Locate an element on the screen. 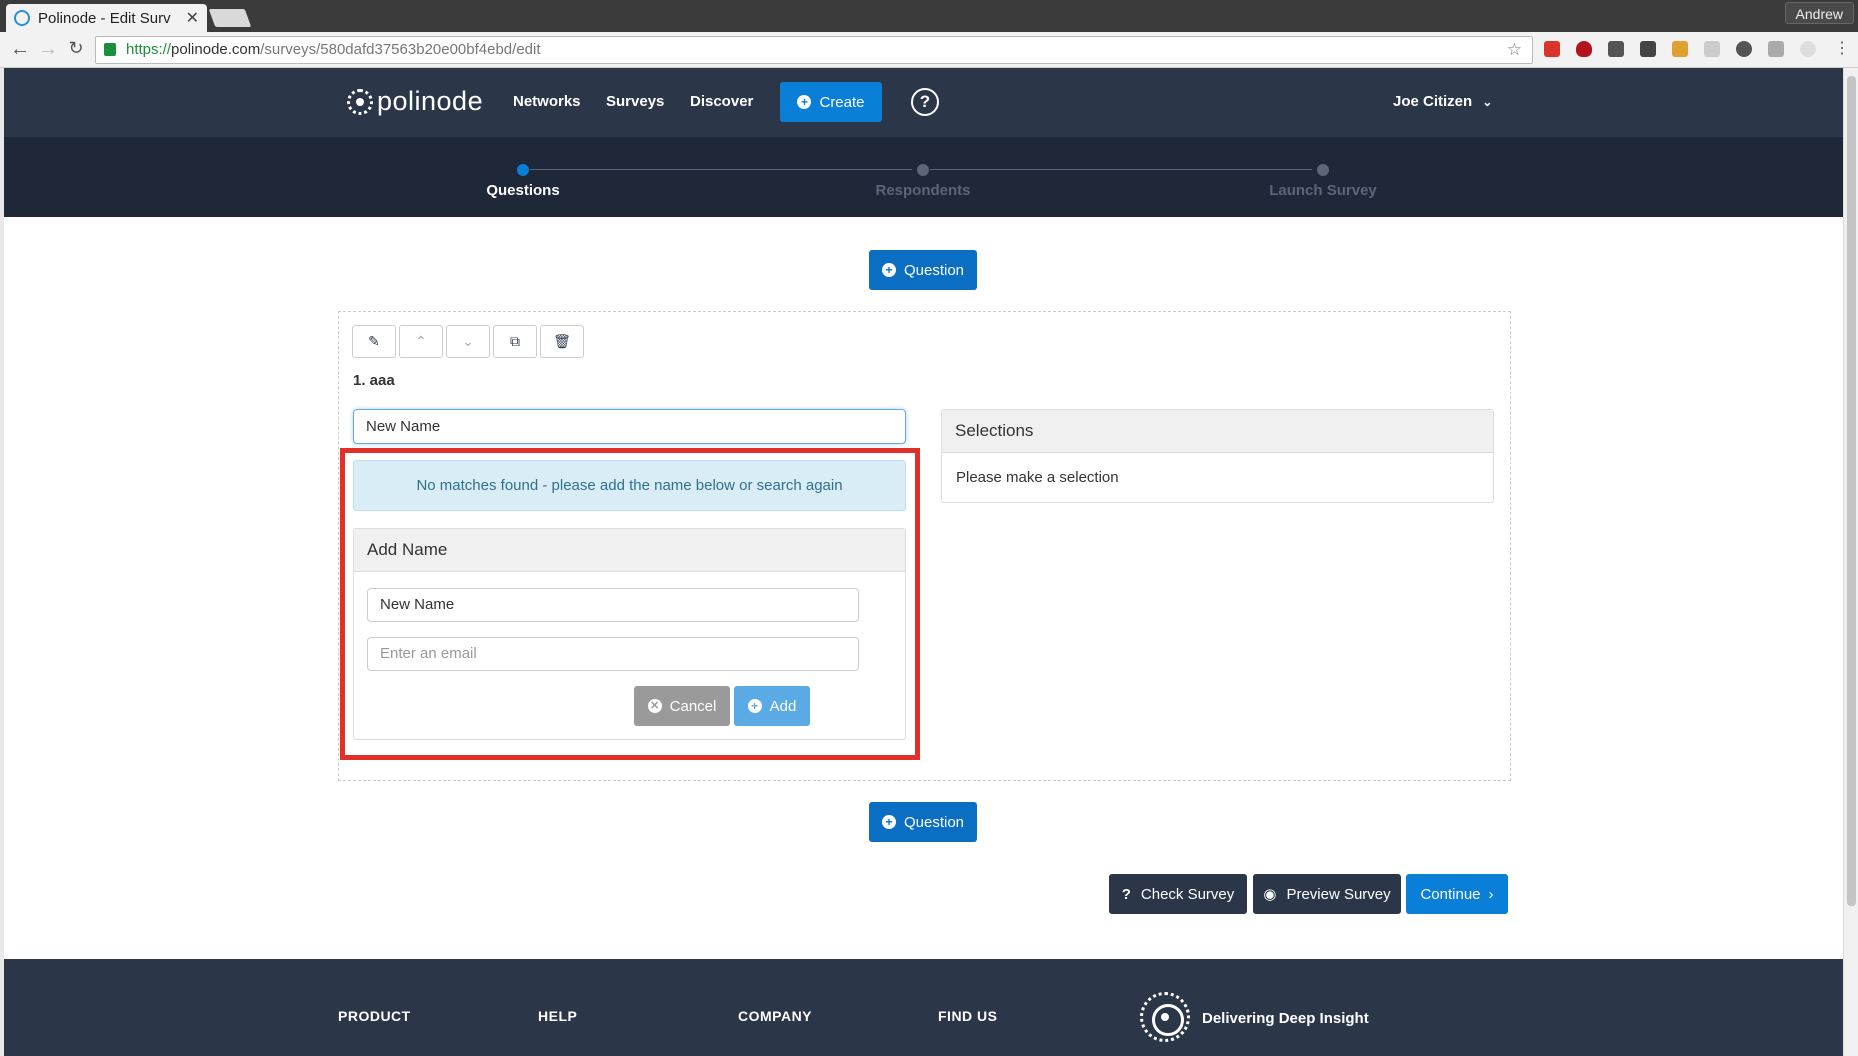 The width and height of the screenshot is (1858, 1056). step-launch-survey: Launch Survey is located at coordinates (1323, 190).